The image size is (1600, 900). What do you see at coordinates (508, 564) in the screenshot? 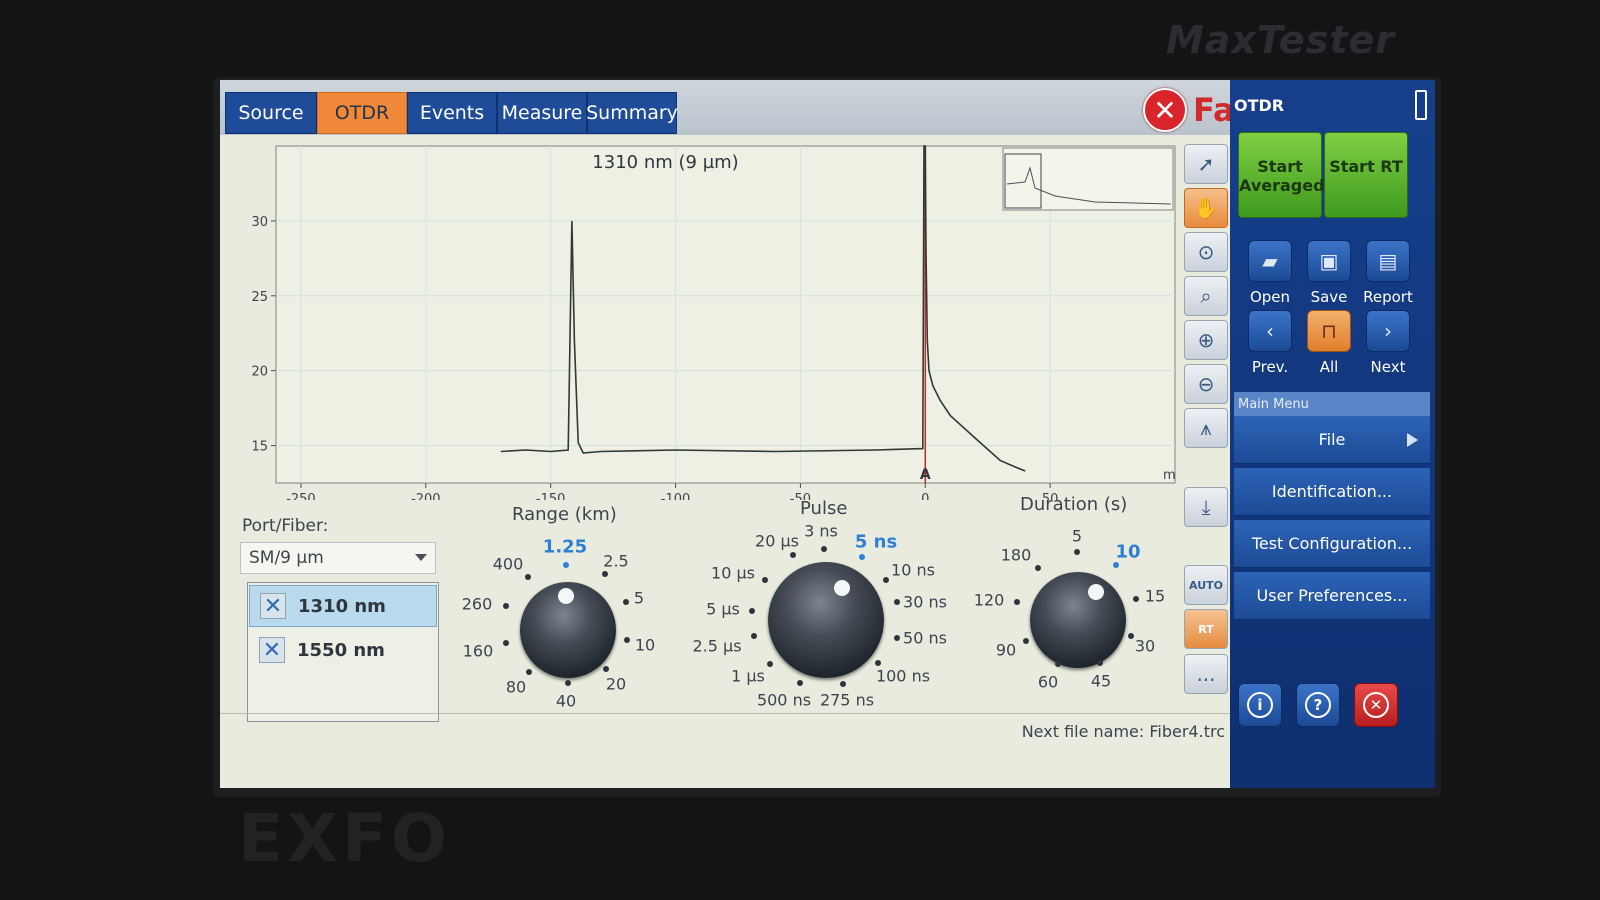
I see `range-option-400: 400` at bounding box center [508, 564].